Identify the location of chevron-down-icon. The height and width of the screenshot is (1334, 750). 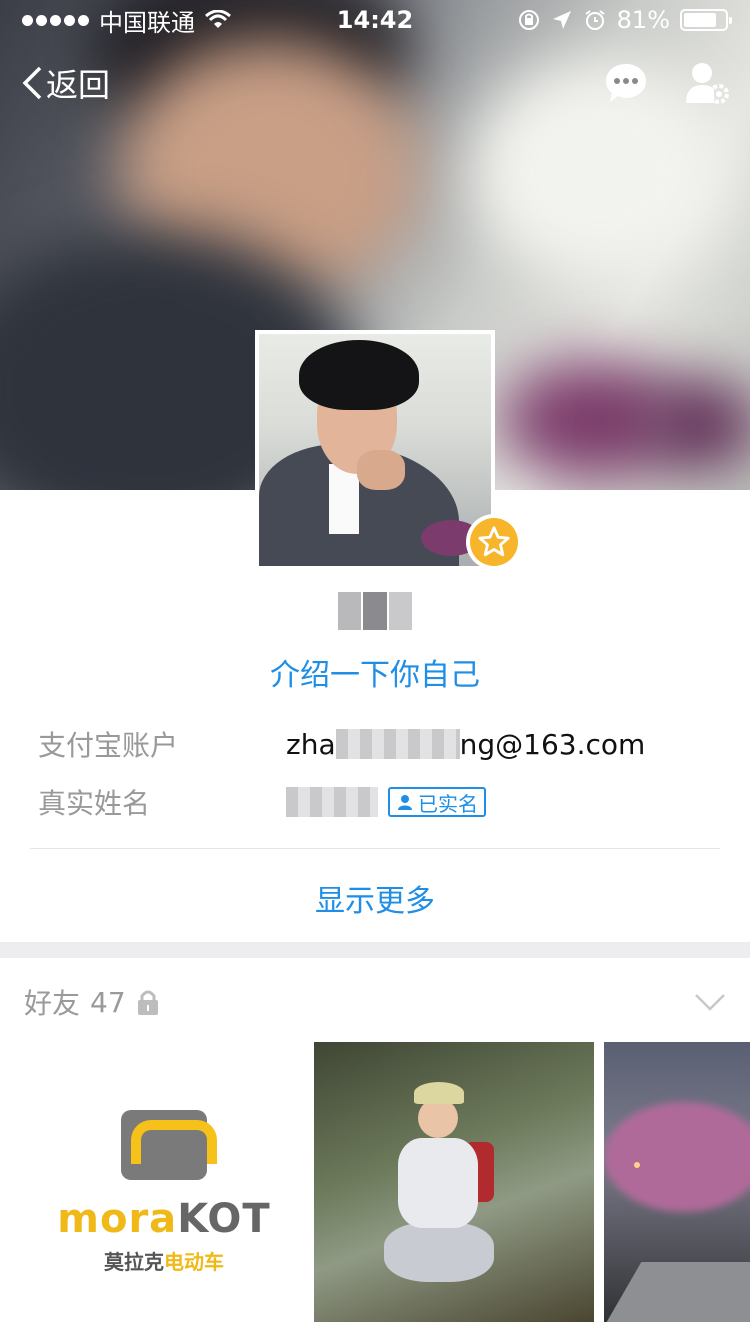
(710, 1002).